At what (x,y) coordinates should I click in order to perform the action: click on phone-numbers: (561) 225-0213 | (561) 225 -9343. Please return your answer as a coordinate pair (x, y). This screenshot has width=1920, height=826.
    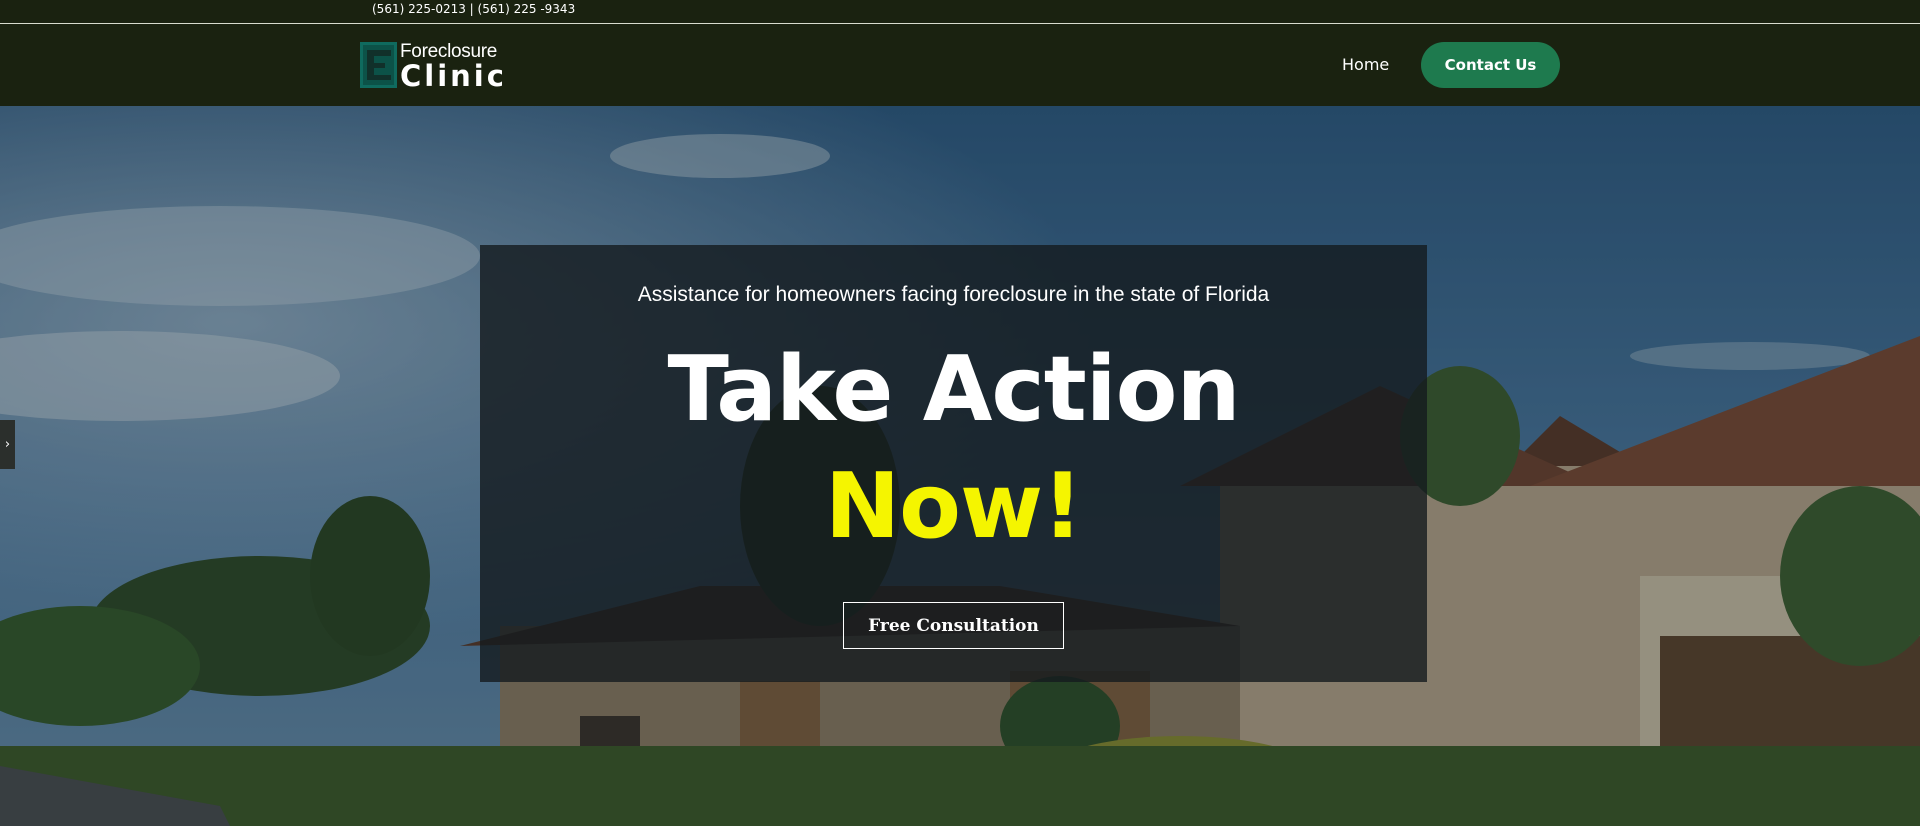
    Looking at the image, I should click on (473, 9).